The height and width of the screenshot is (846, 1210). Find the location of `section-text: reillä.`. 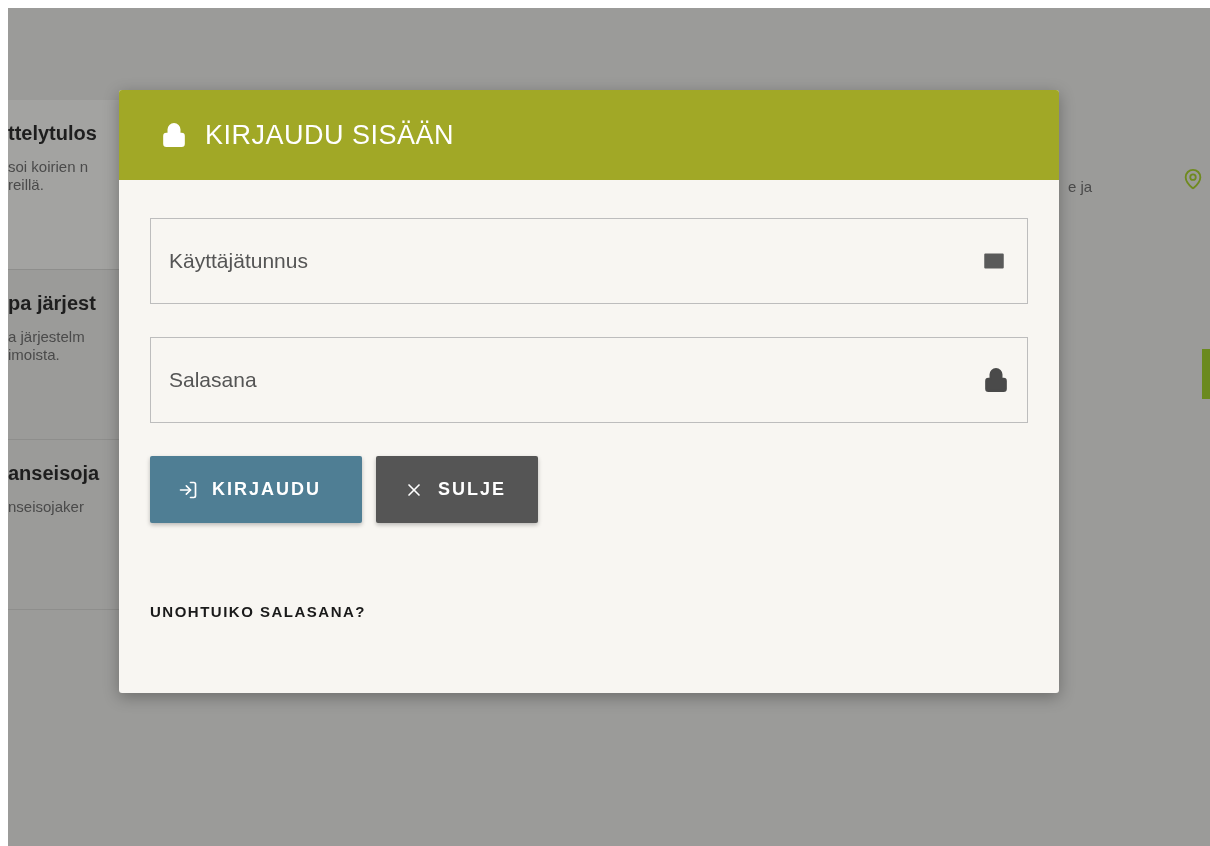

section-text: reillä. is located at coordinates (26, 185).